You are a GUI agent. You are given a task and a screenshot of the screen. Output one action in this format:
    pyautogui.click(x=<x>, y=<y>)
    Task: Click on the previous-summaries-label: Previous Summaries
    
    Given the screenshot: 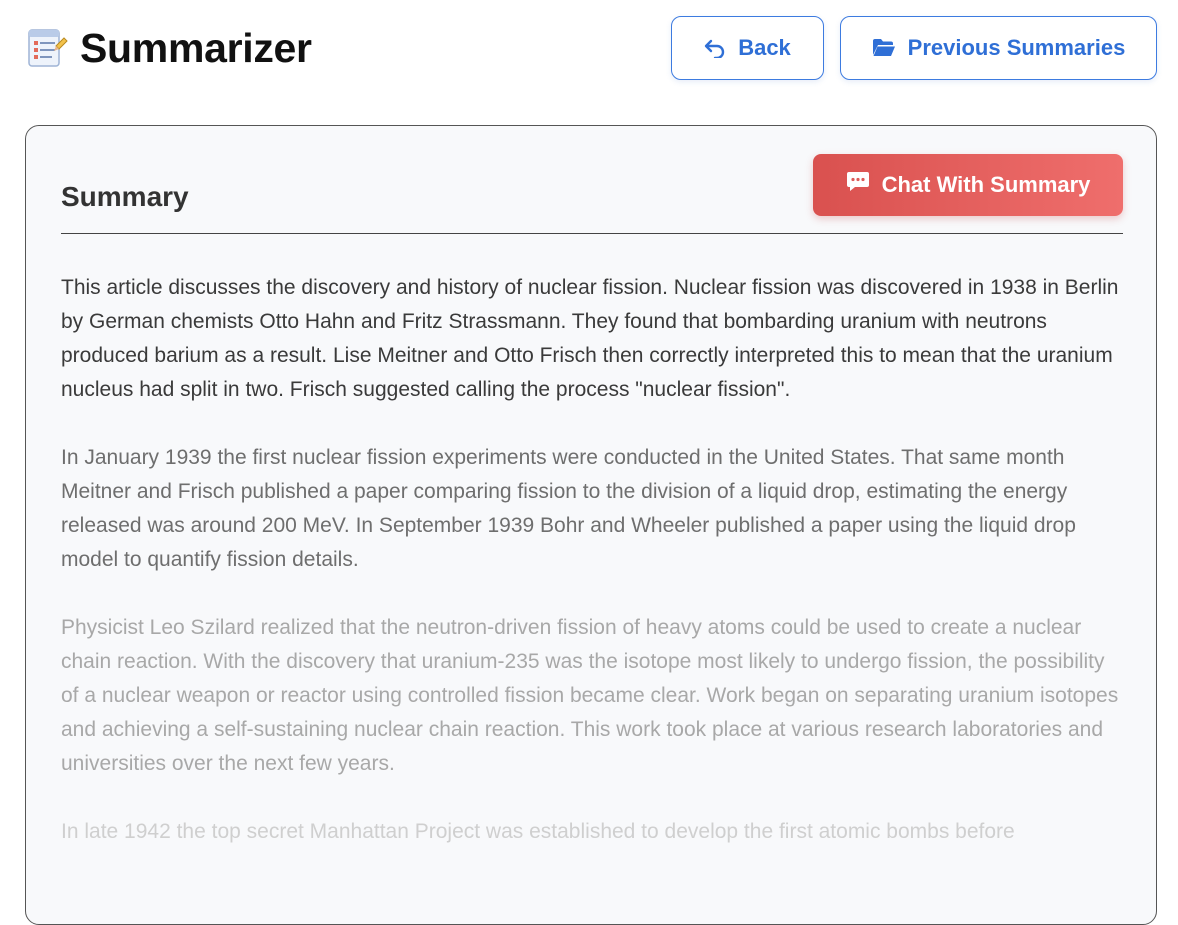 What is the action you would take?
    pyautogui.click(x=1016, y=47)
    